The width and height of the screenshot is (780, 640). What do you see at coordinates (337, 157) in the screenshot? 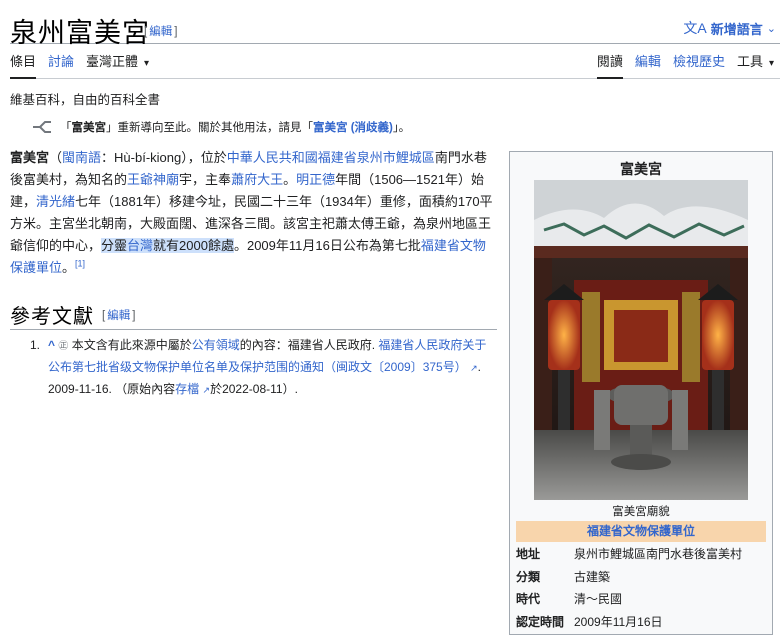
I see `link-fujian: 福建省` at bounding box center [337, 157].